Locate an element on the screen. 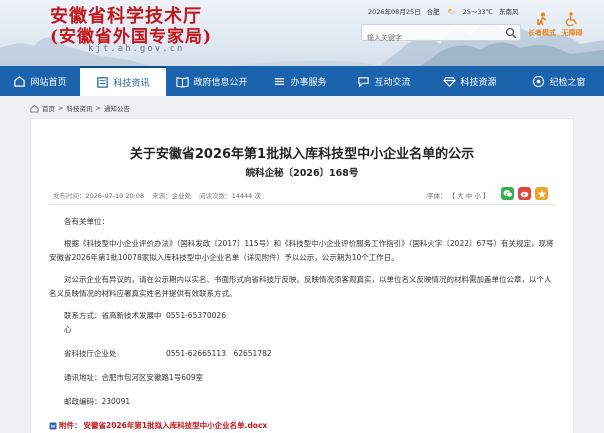  chat-icon is located at coordinates (364, 81).